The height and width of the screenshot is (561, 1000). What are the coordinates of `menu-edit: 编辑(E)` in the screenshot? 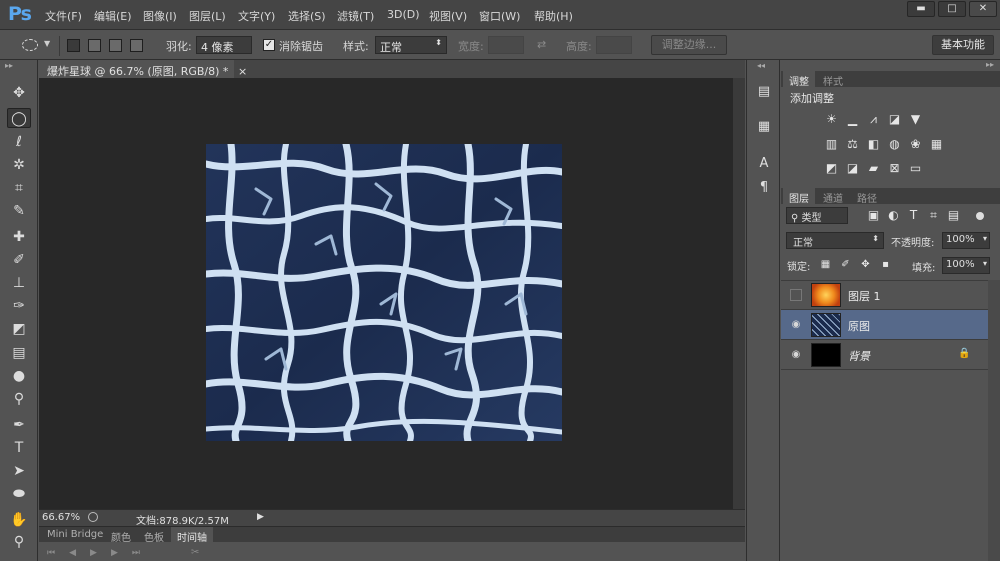 It's located at (113, 16).